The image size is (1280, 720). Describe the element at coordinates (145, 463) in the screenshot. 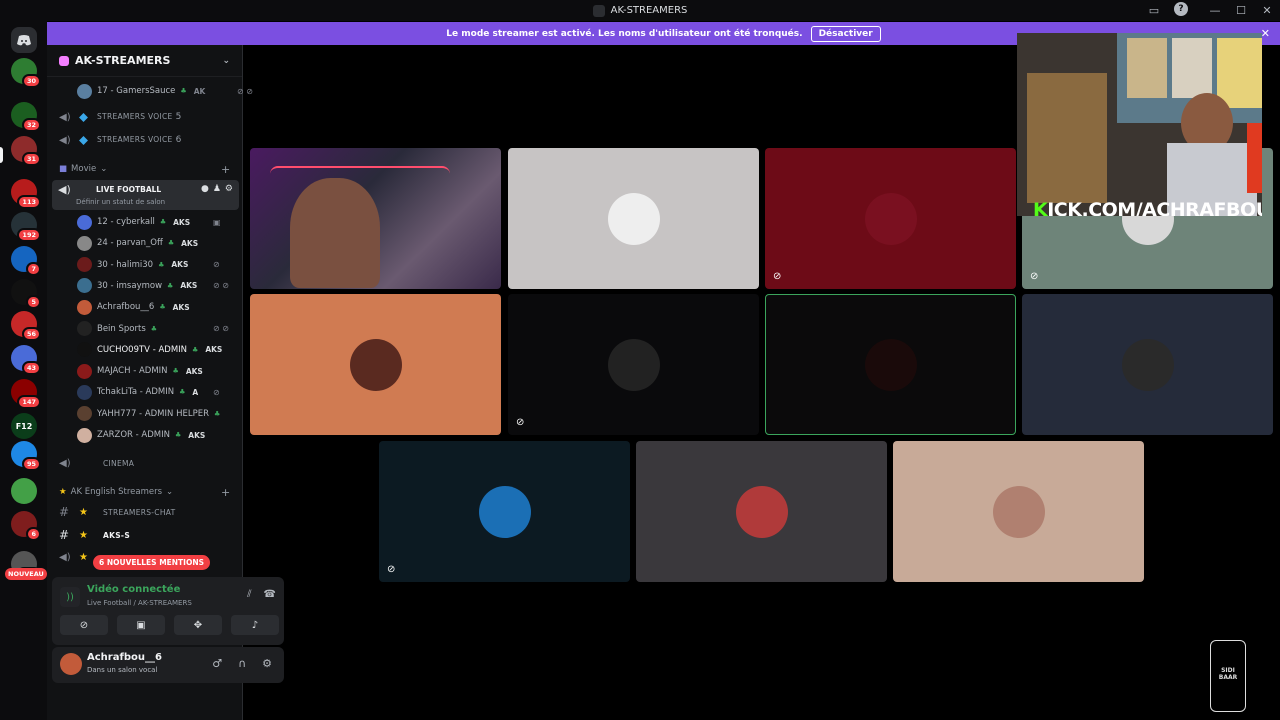

I see `channel-cinema: ◀) Cinema` at that location.